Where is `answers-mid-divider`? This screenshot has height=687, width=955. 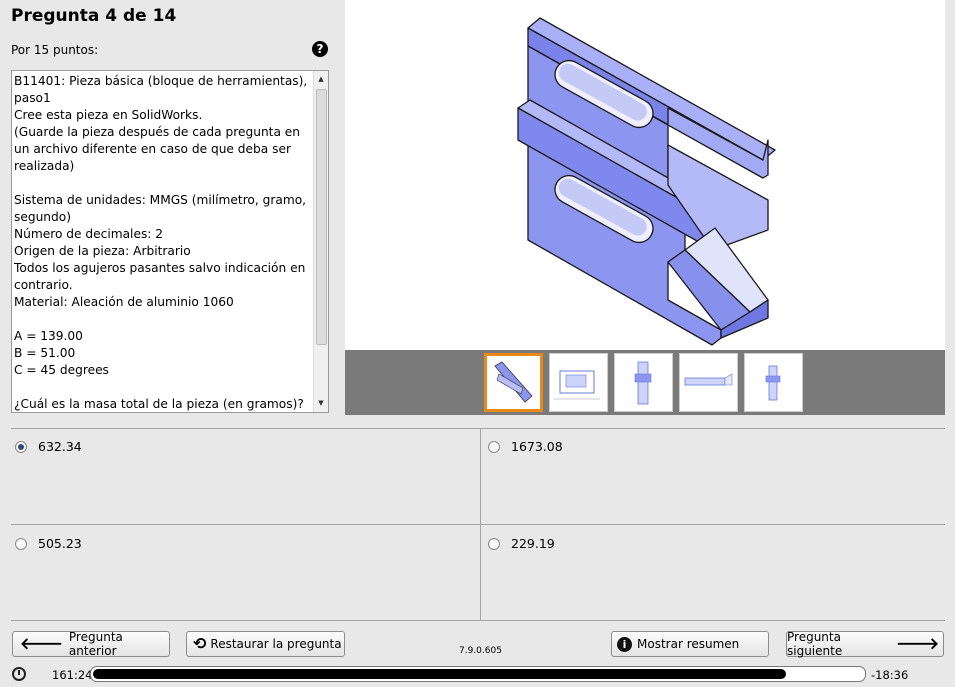
answers-mid-divider is located at coordinates (478, 524).